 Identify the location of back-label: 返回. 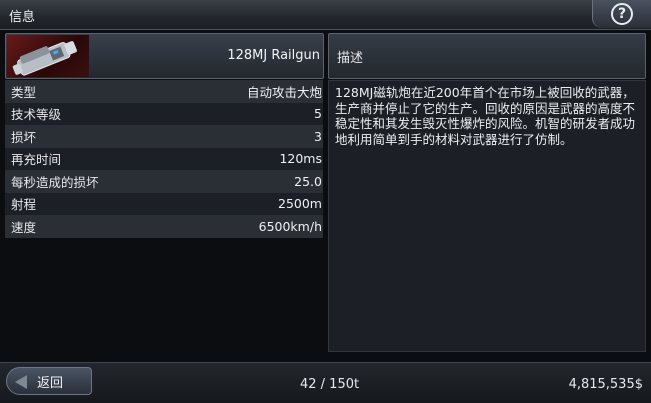
(50, 383).